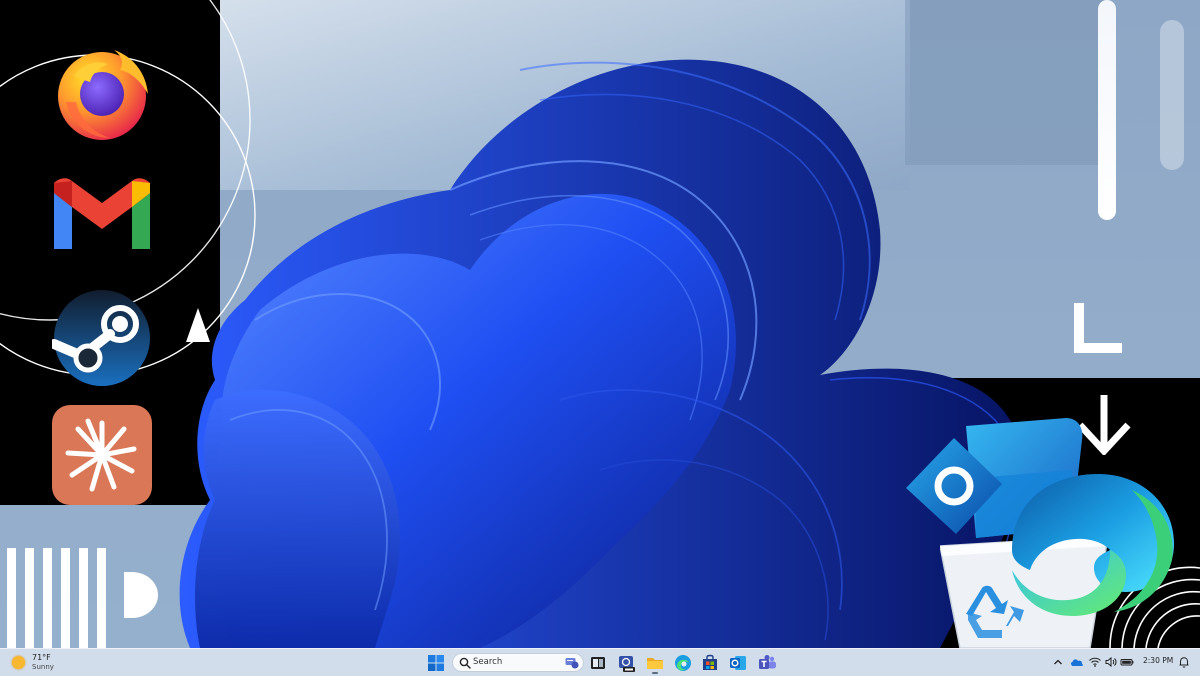 The width and height of the screenshot is (1200, 676). What do you see at coordinates (488, 662) in the screenshot?
I see `search-label: Search` at bounding box center [488, 662].